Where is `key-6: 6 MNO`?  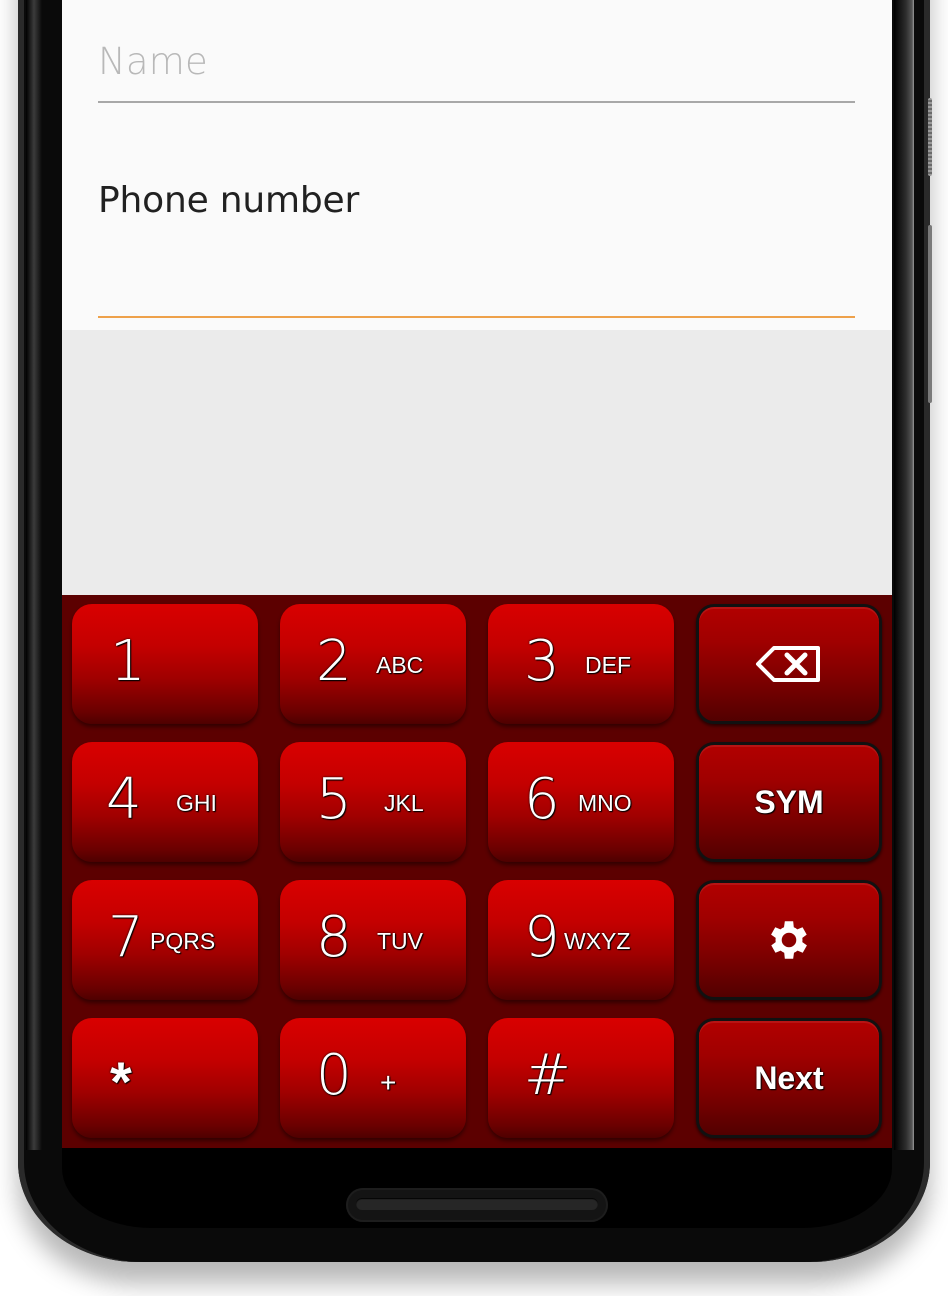 key-6: 6 MNO is located at coordinates (581, 802).